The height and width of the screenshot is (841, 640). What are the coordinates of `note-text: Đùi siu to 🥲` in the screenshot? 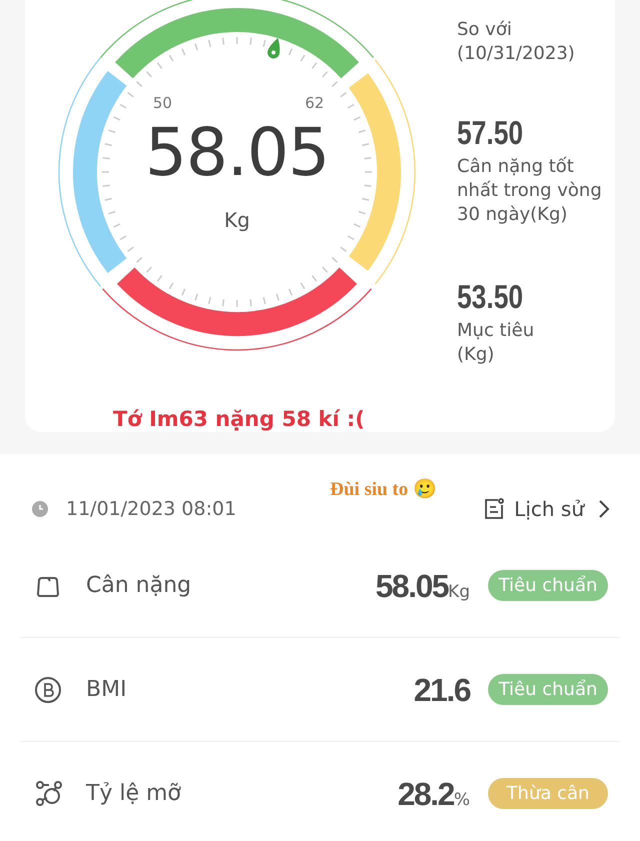 It's located at (383, 490).